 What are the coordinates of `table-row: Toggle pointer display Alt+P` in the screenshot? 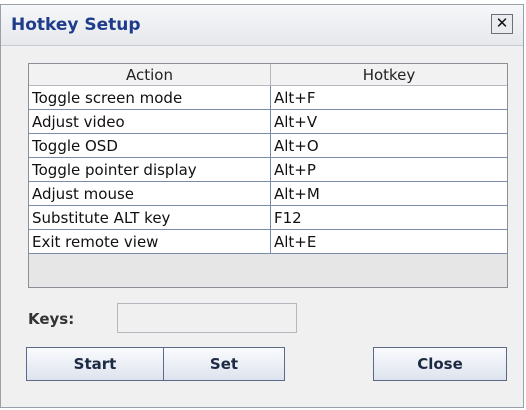 It's located at (268, 169).